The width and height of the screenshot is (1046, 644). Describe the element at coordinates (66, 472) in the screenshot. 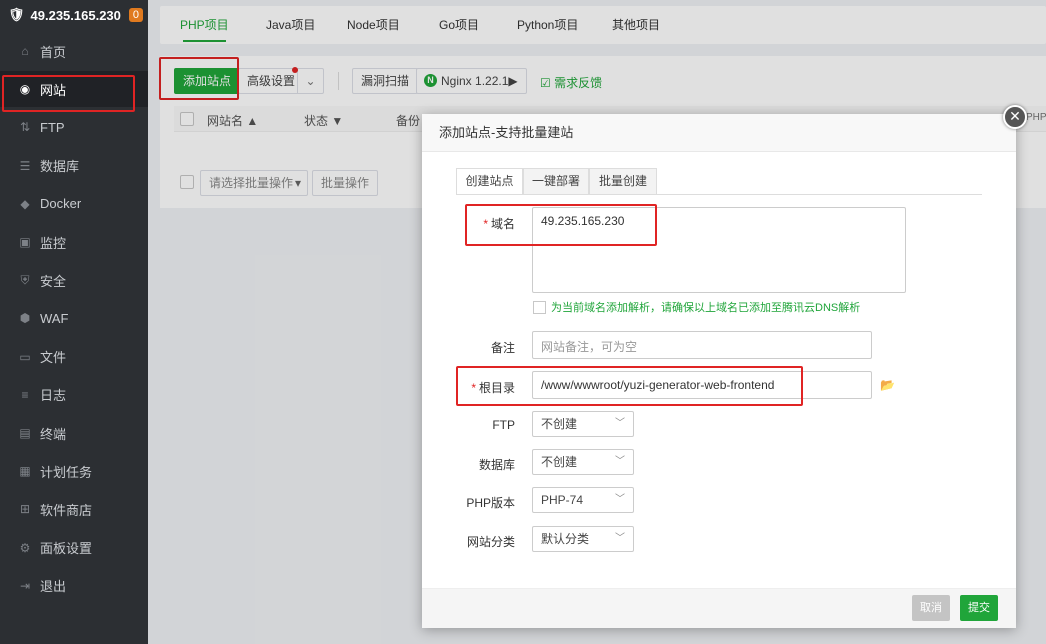

I see `sidebar-item-label: 计划任务` at that location.